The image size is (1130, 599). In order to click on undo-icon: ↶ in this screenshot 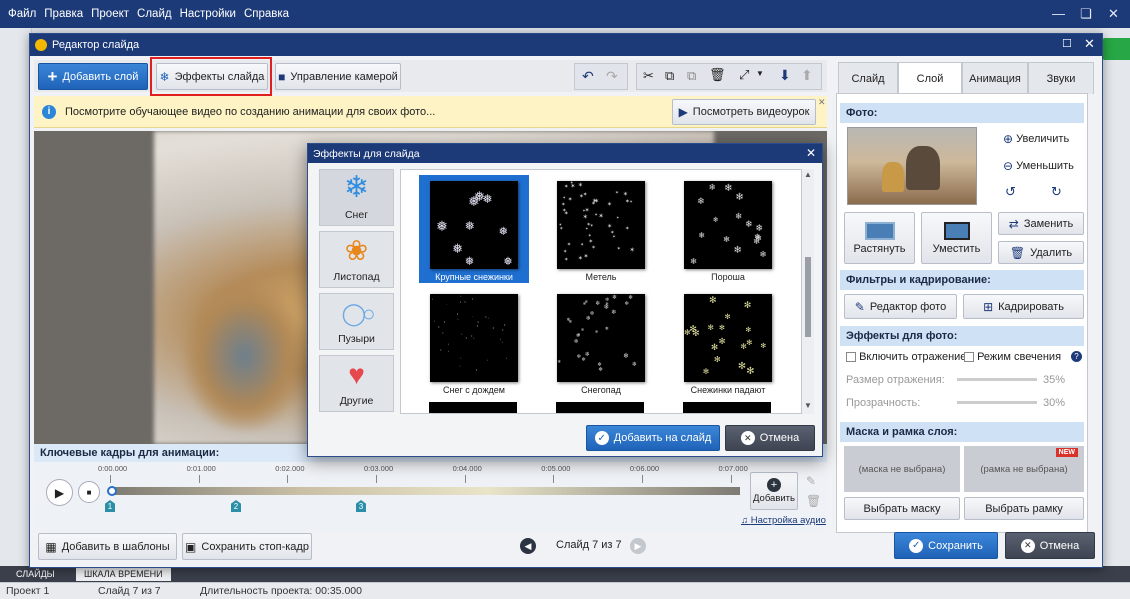, I will do `click(588, 76)`.